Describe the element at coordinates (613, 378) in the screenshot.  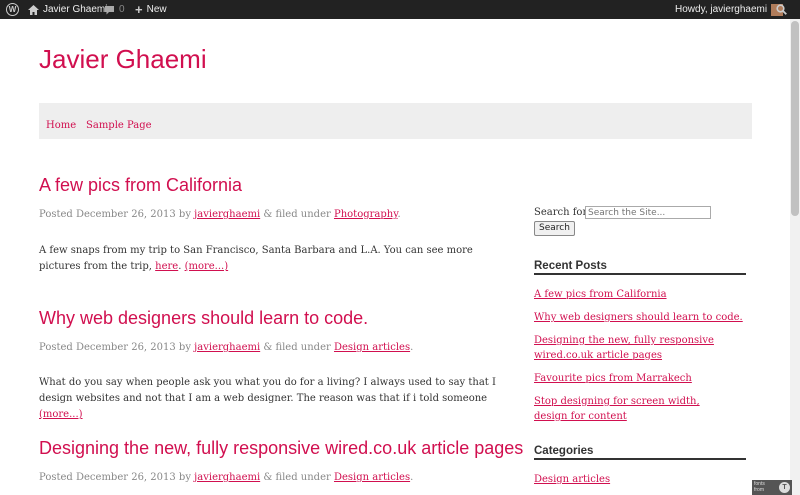
I see `recent-post-link: Favourite pics from Marrakech` at that location.